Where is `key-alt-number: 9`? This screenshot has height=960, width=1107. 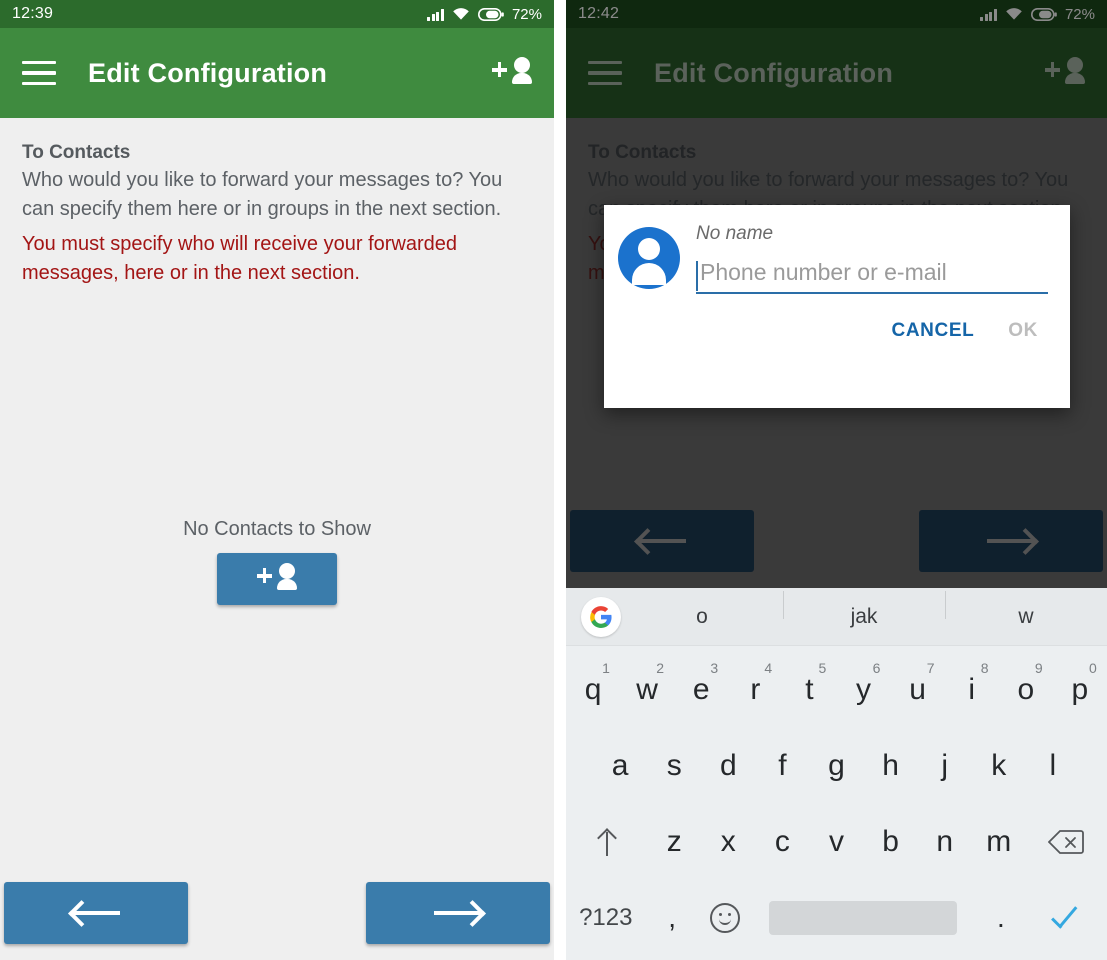 key-alt-number: 9 is located at coordinates (1038, 668).